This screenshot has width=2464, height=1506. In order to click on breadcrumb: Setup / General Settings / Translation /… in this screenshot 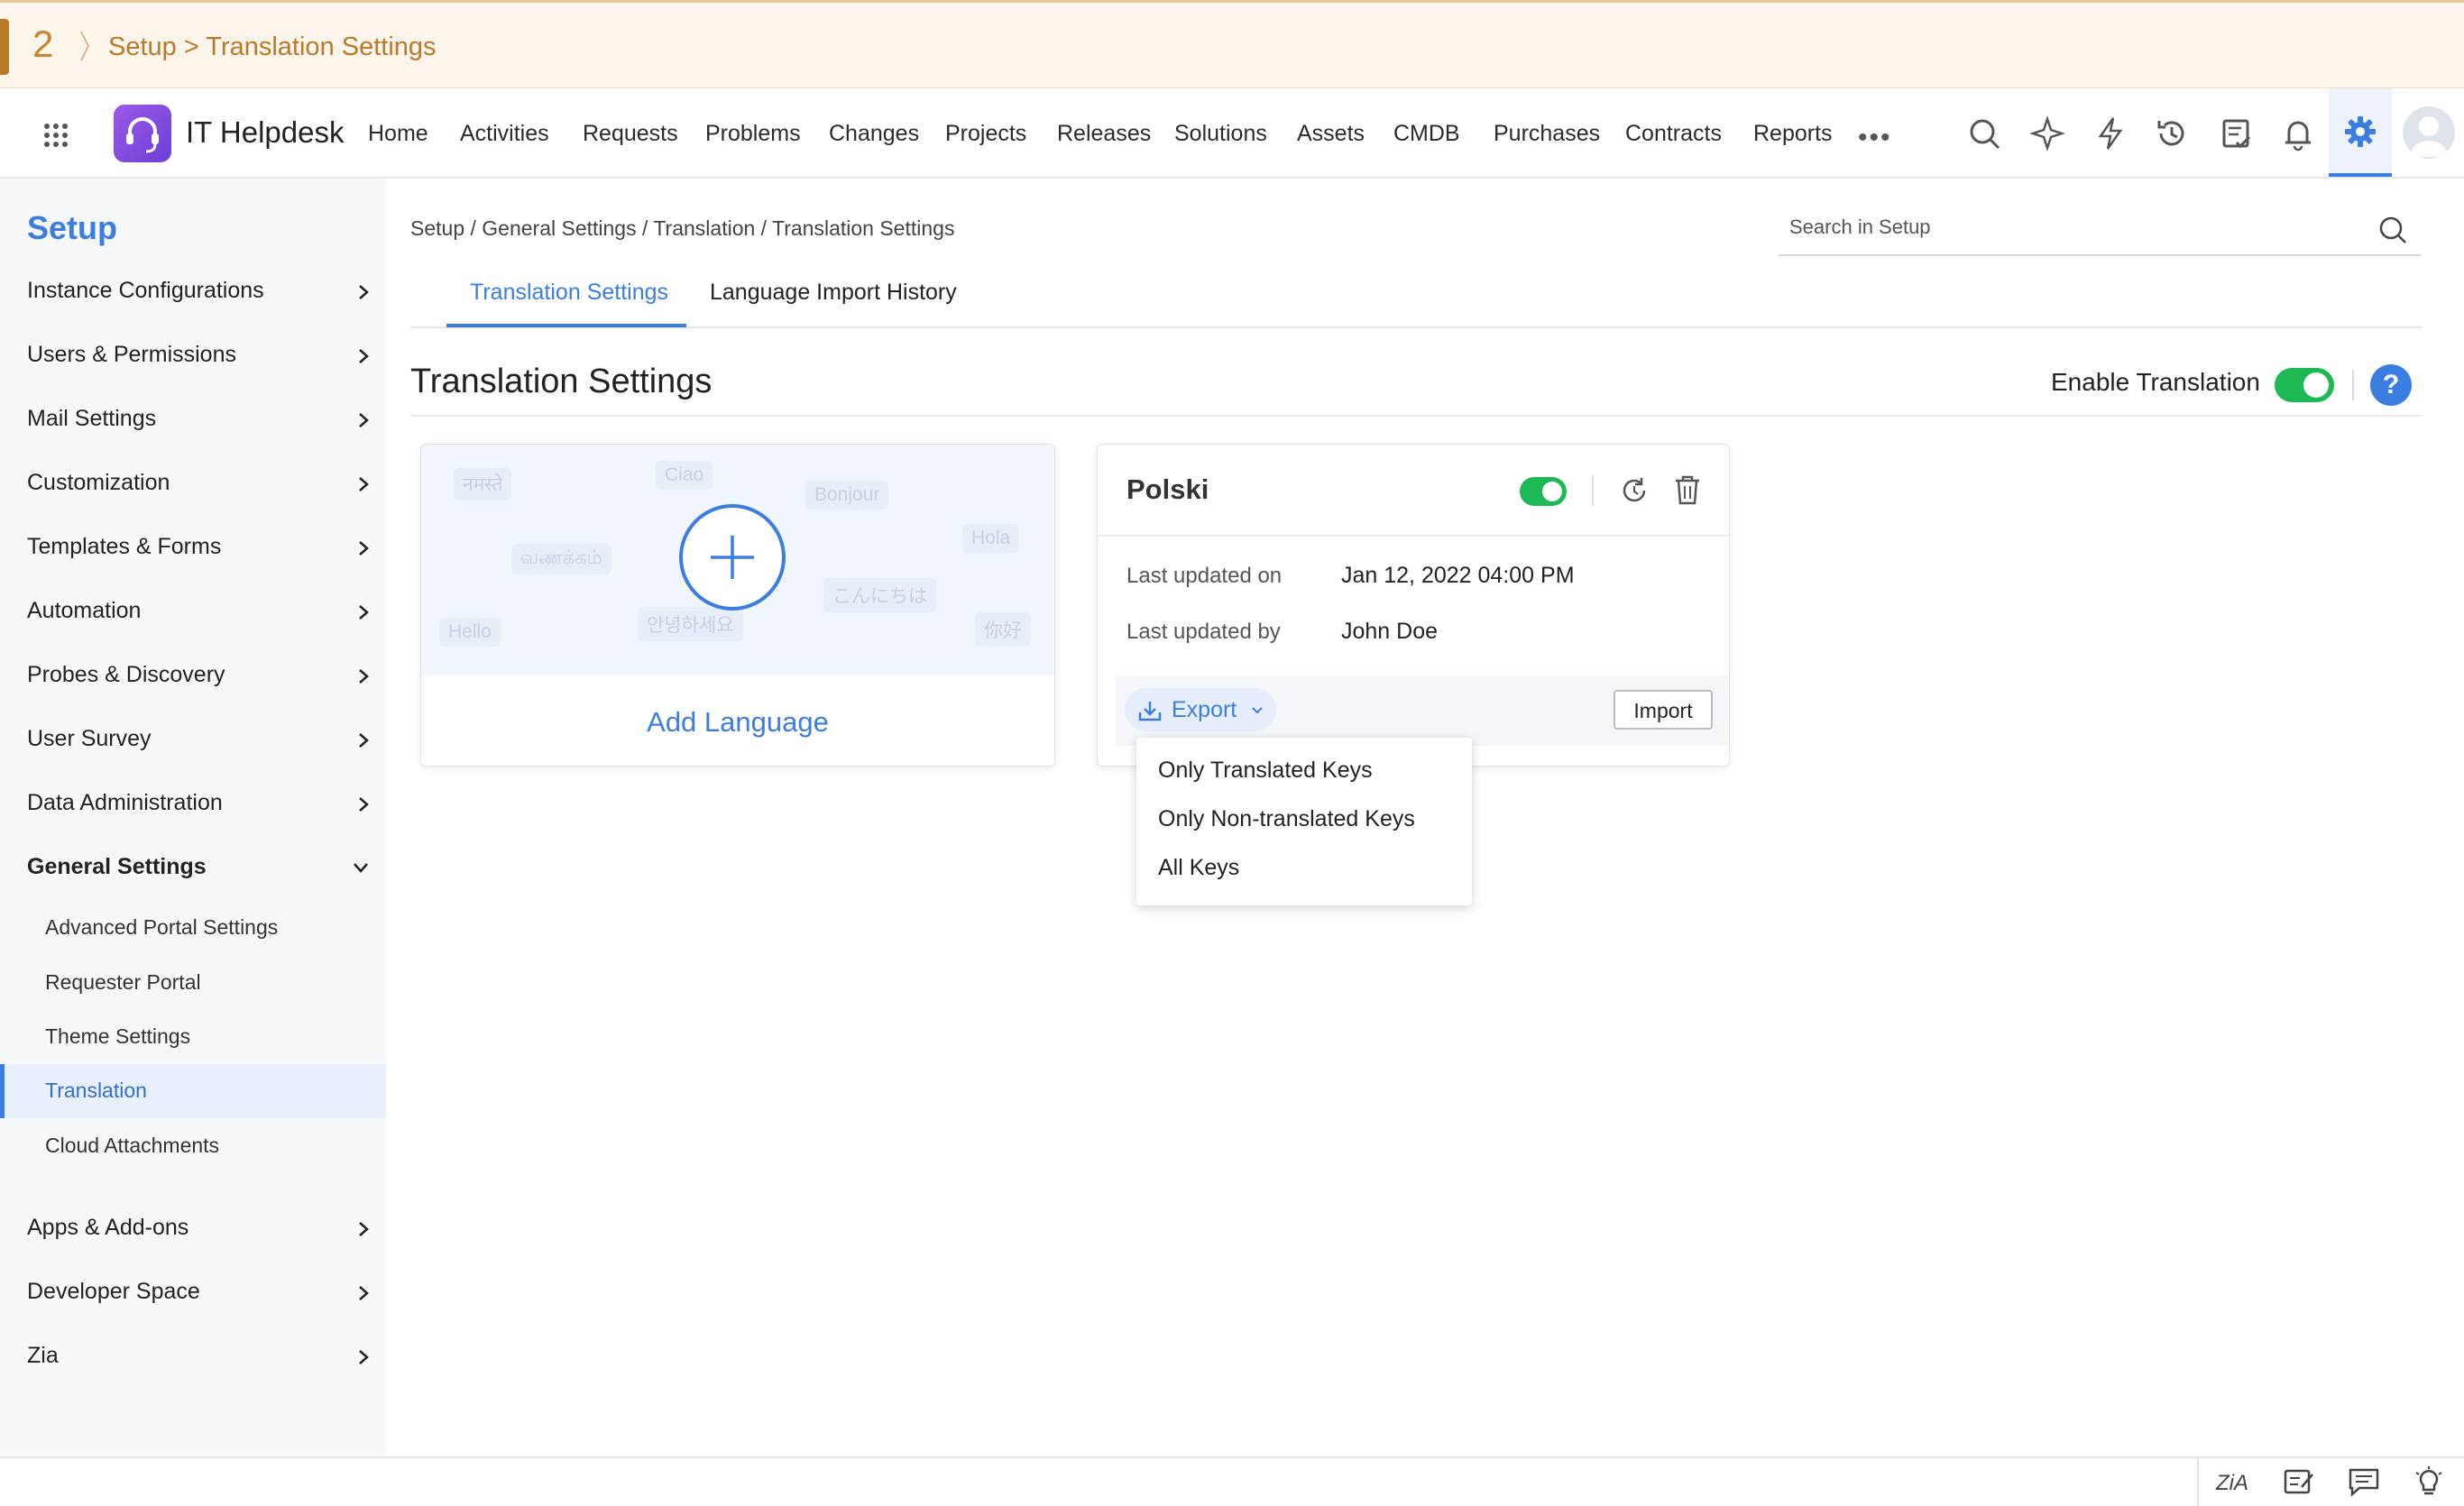, I will do `click(682, 228)`.